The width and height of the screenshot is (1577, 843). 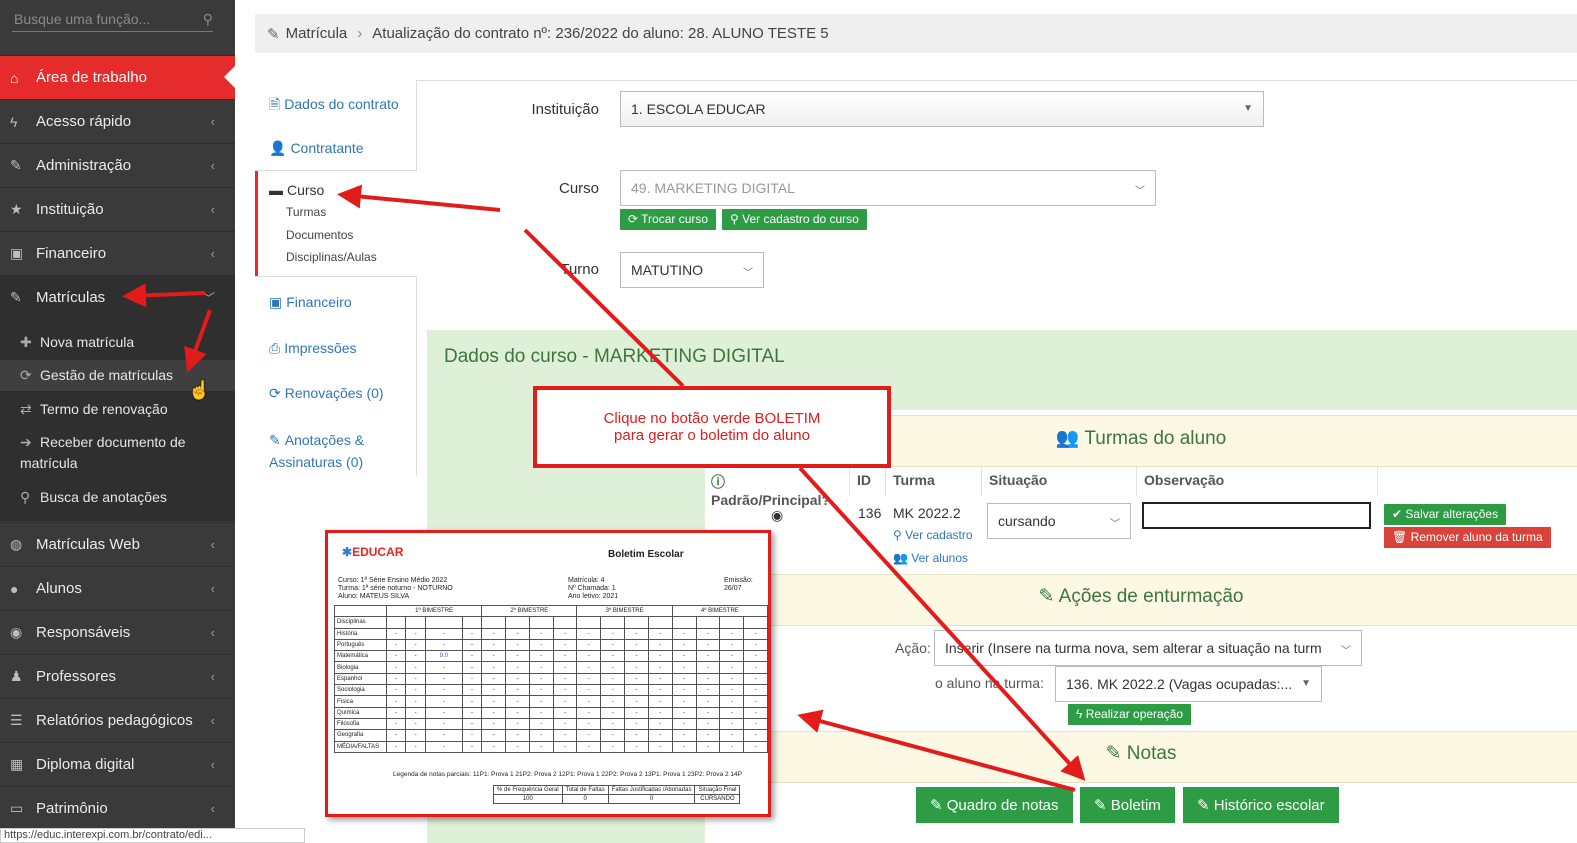 I want to click on sidebar-item-4: ▣ Financeiro ‹, so click(x=117, y=253).